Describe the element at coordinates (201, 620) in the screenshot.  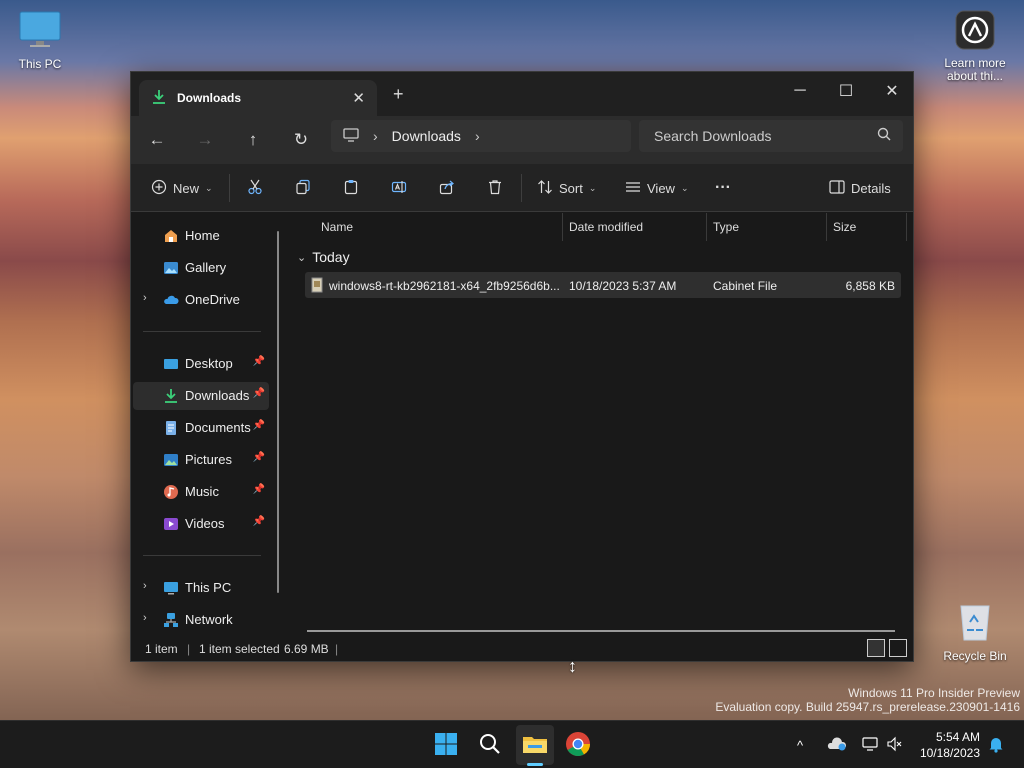
I see `sidebar-item-network: › Network` at that location.